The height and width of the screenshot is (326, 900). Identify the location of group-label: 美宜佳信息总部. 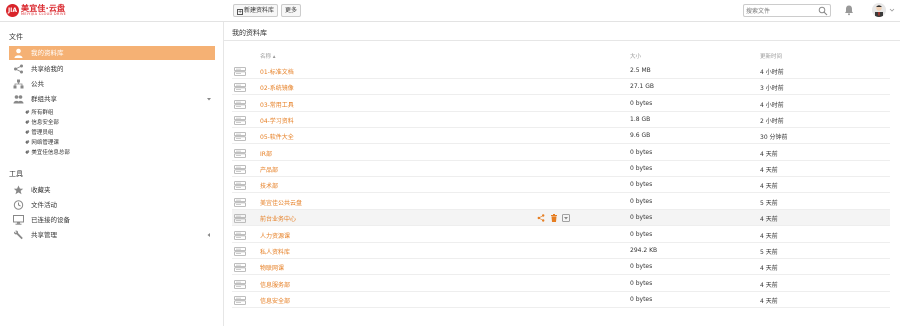
(50, 153).